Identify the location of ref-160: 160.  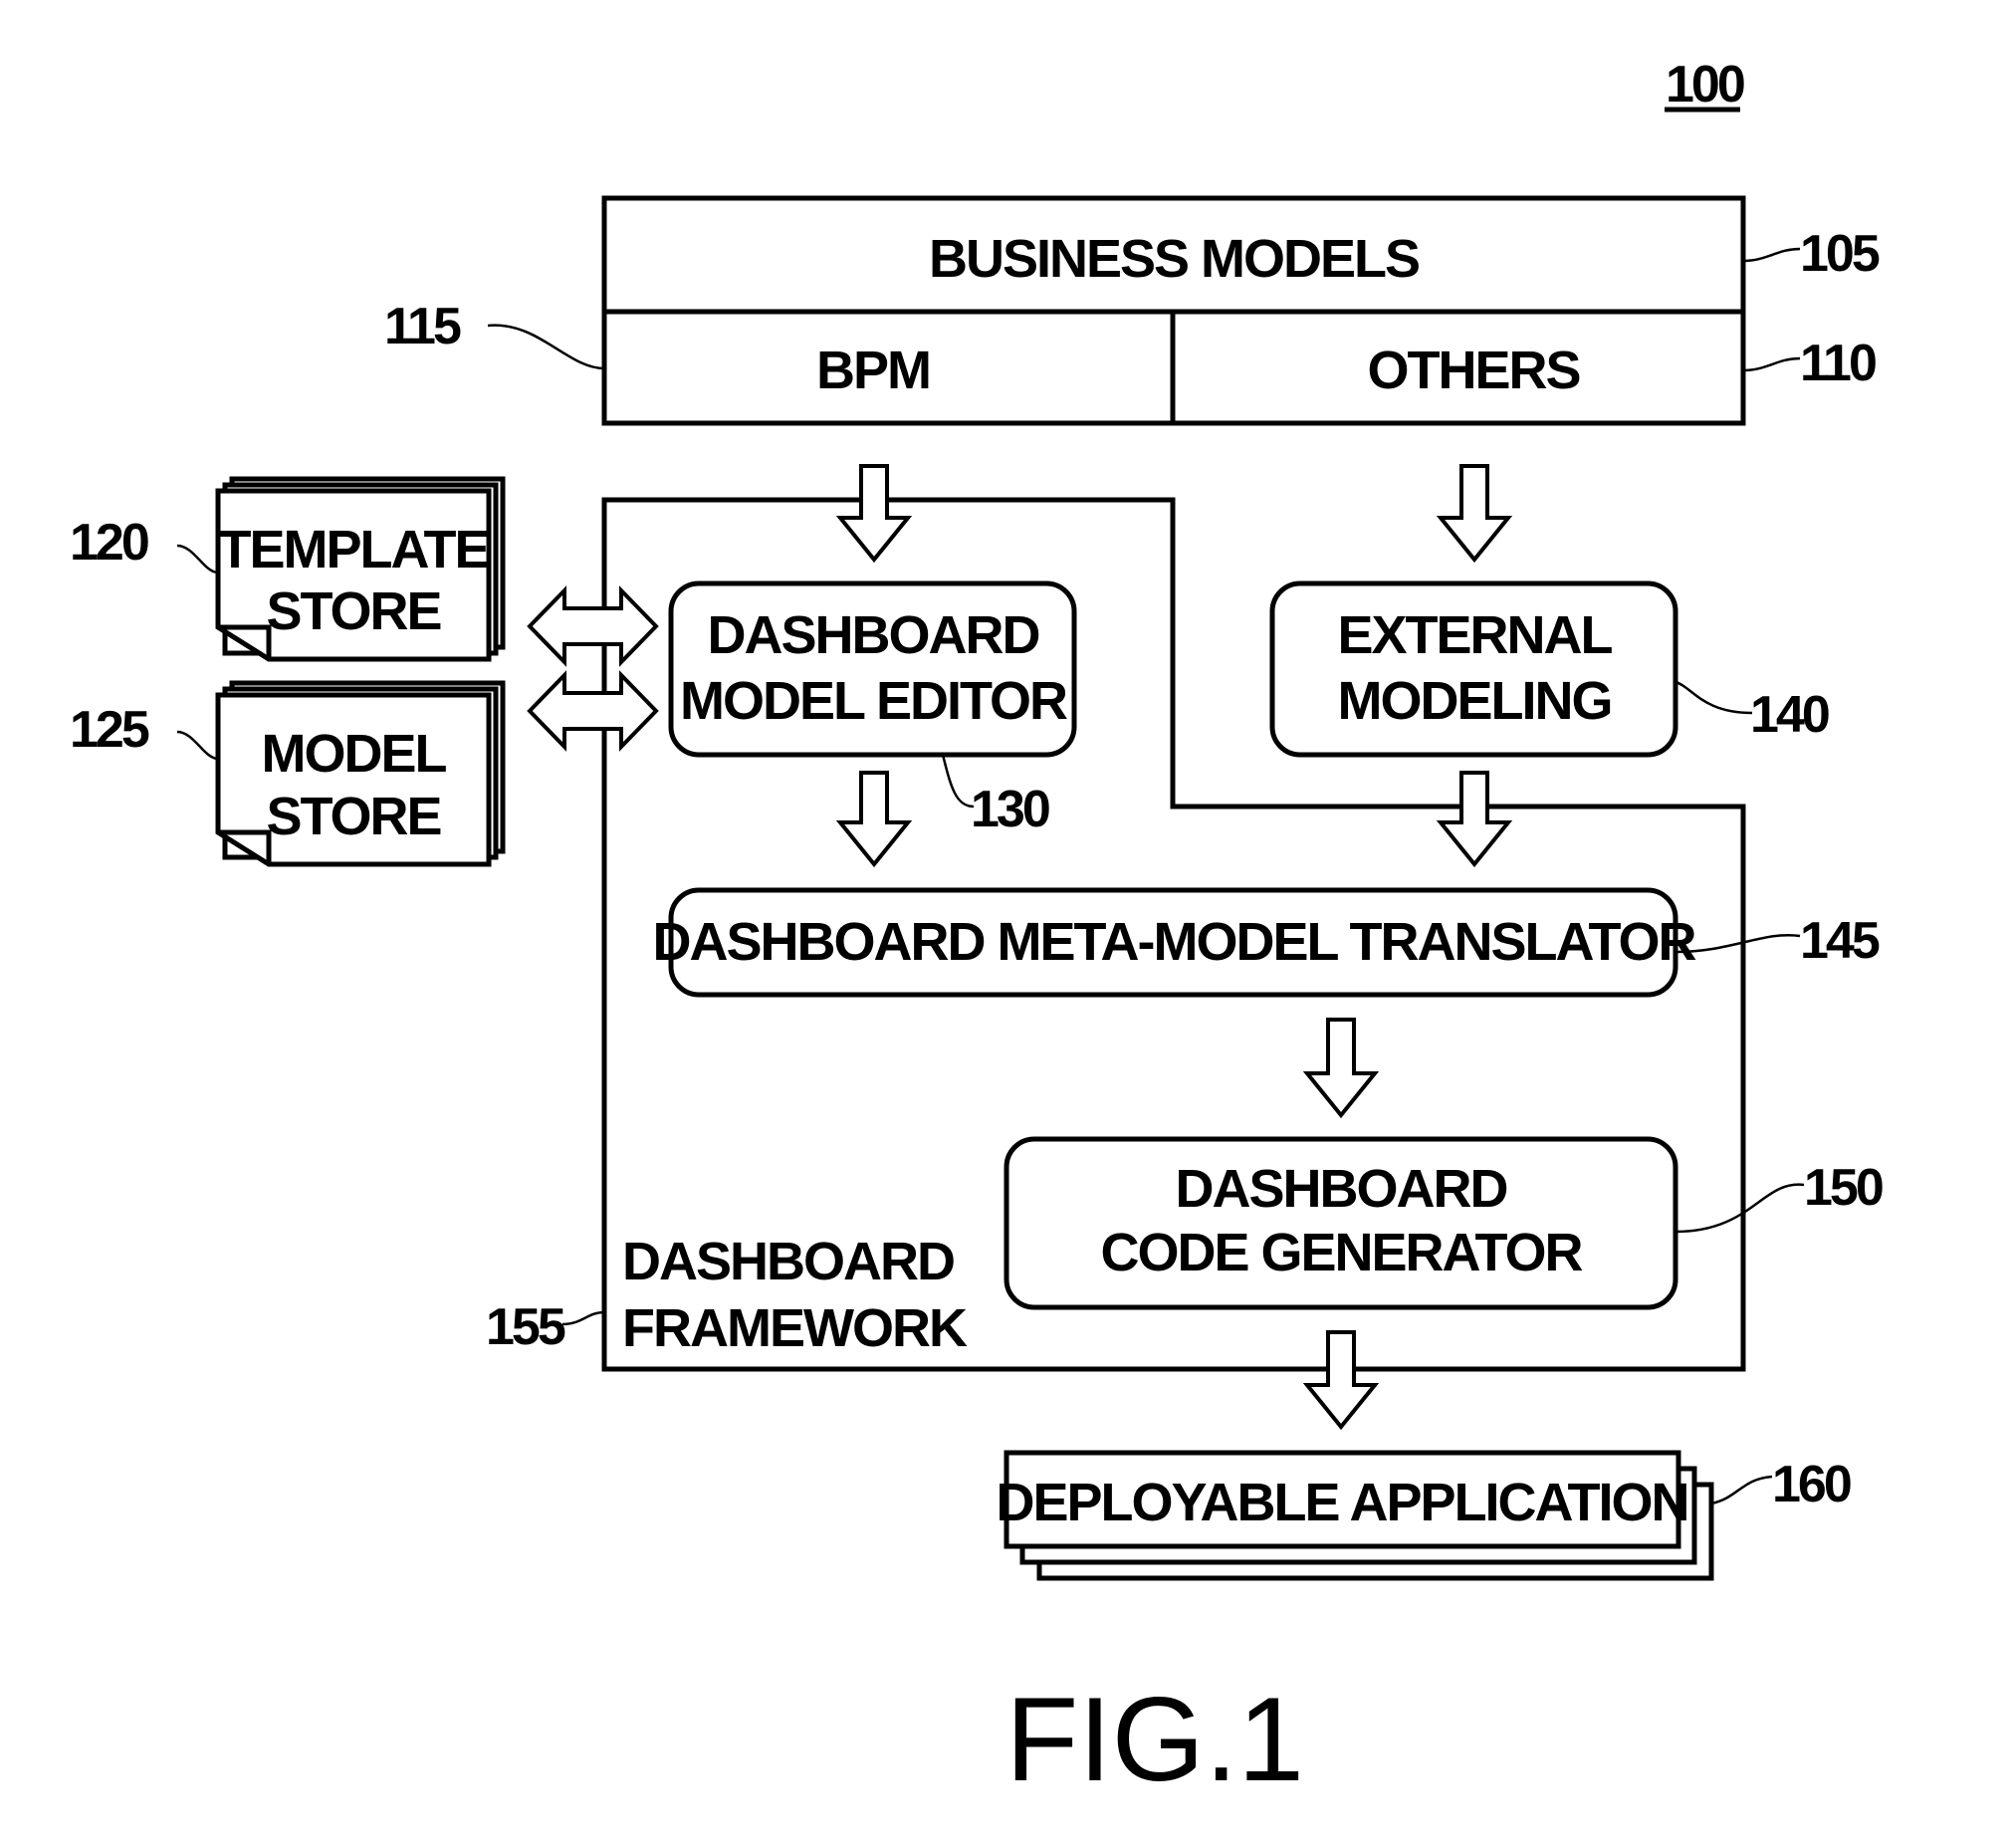
(1811, 1484).